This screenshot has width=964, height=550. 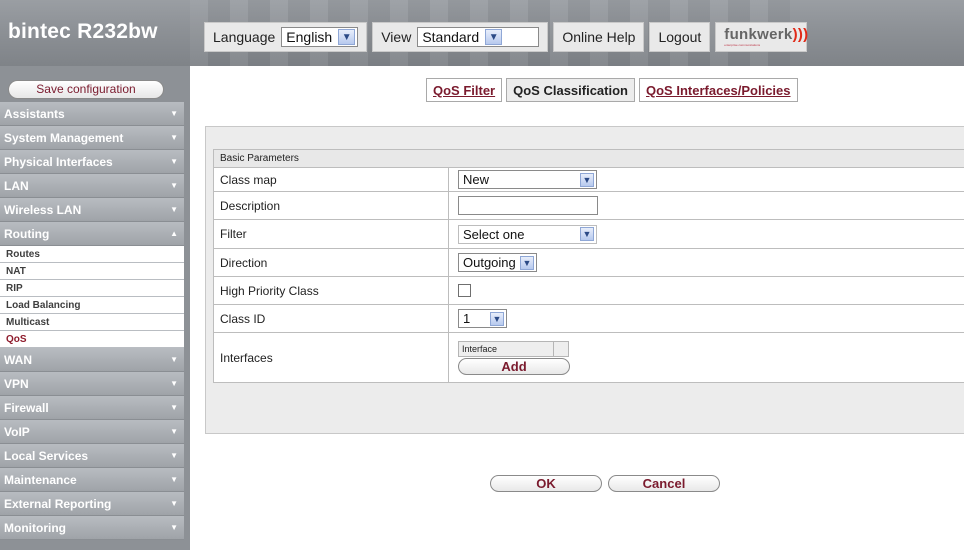 What do you see at coordinates (464, 90) in the screenshot?
I see `tab-qos-filter: QoS Filter` at bounding box center [464, 90].